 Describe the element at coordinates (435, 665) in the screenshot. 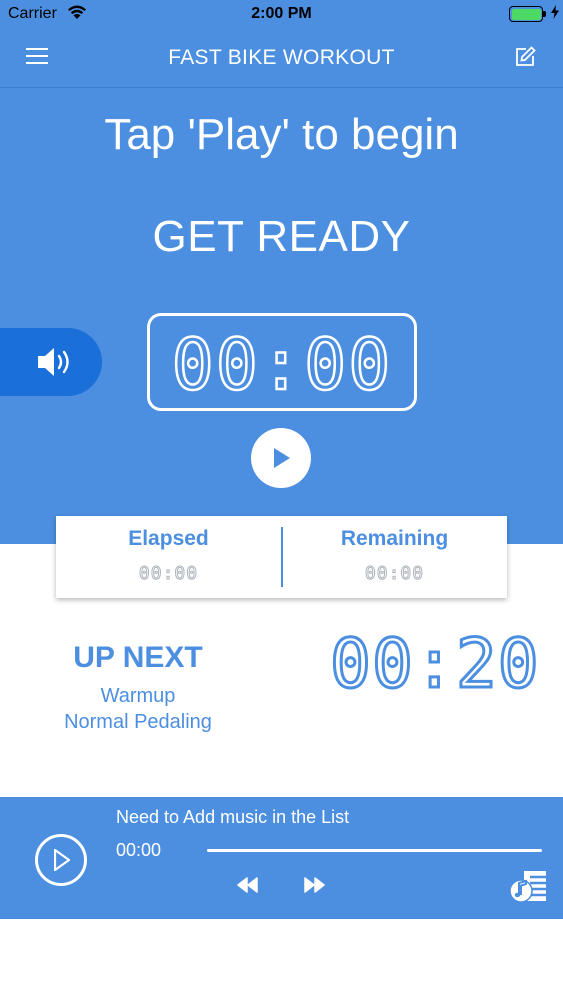

I see `up-next-duration: 00:20` at that location.